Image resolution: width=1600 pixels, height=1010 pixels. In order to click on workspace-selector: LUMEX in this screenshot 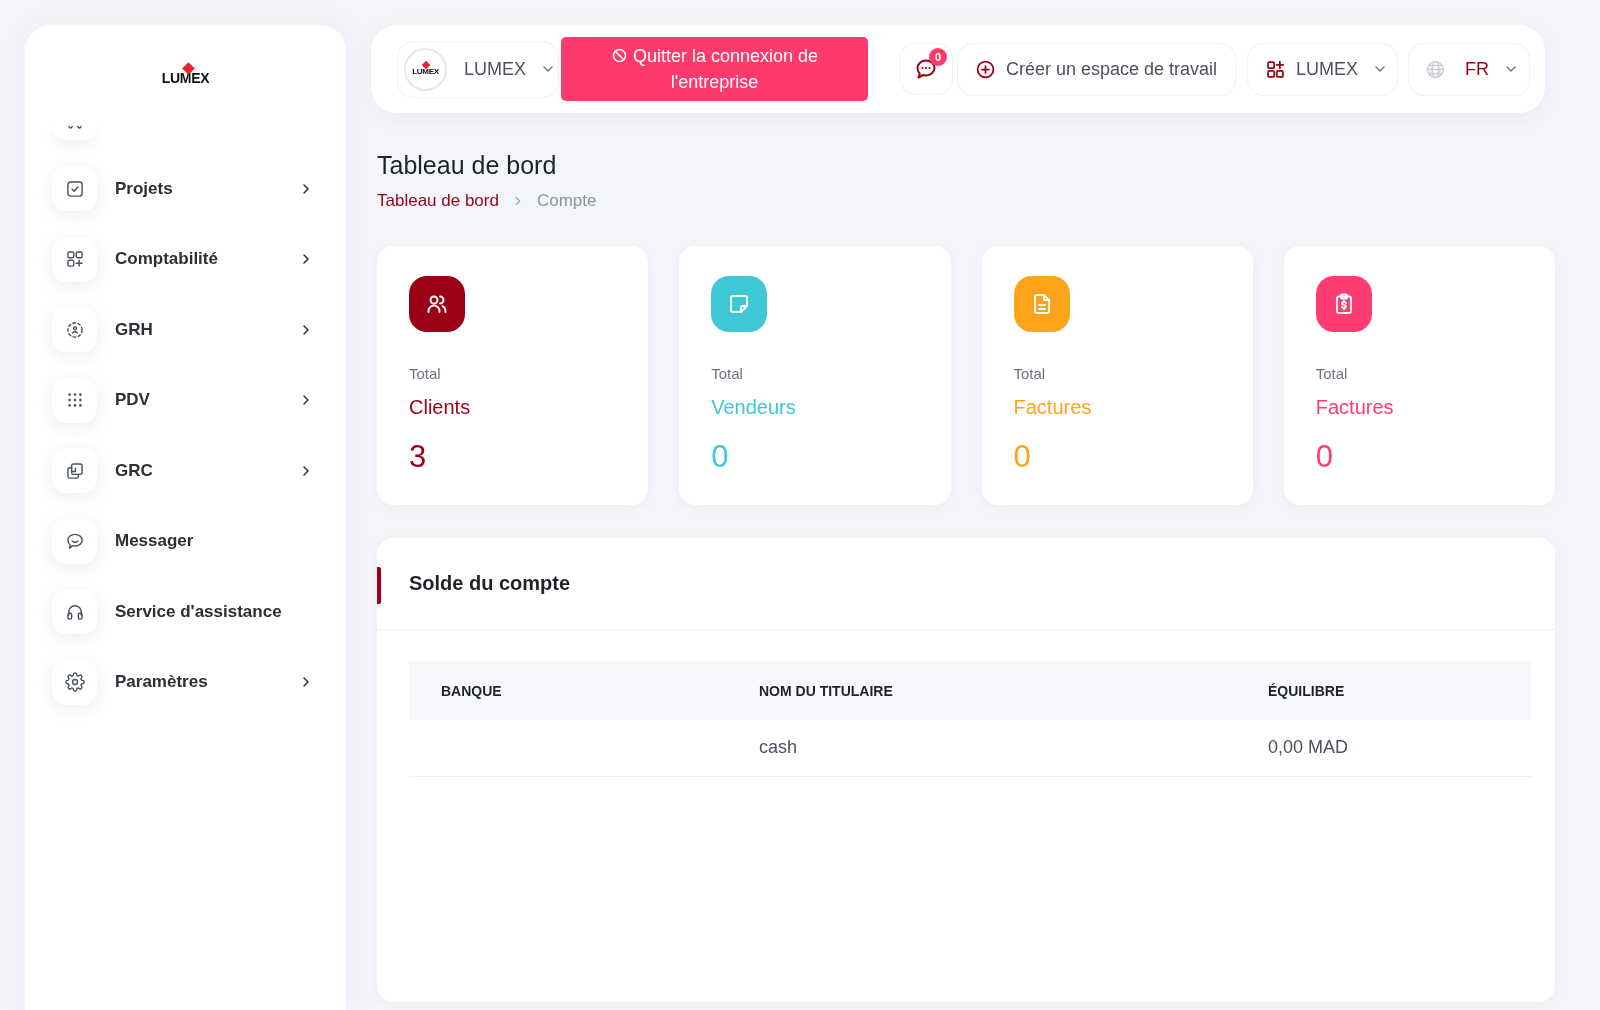, I will do `click(1322, 69)`.